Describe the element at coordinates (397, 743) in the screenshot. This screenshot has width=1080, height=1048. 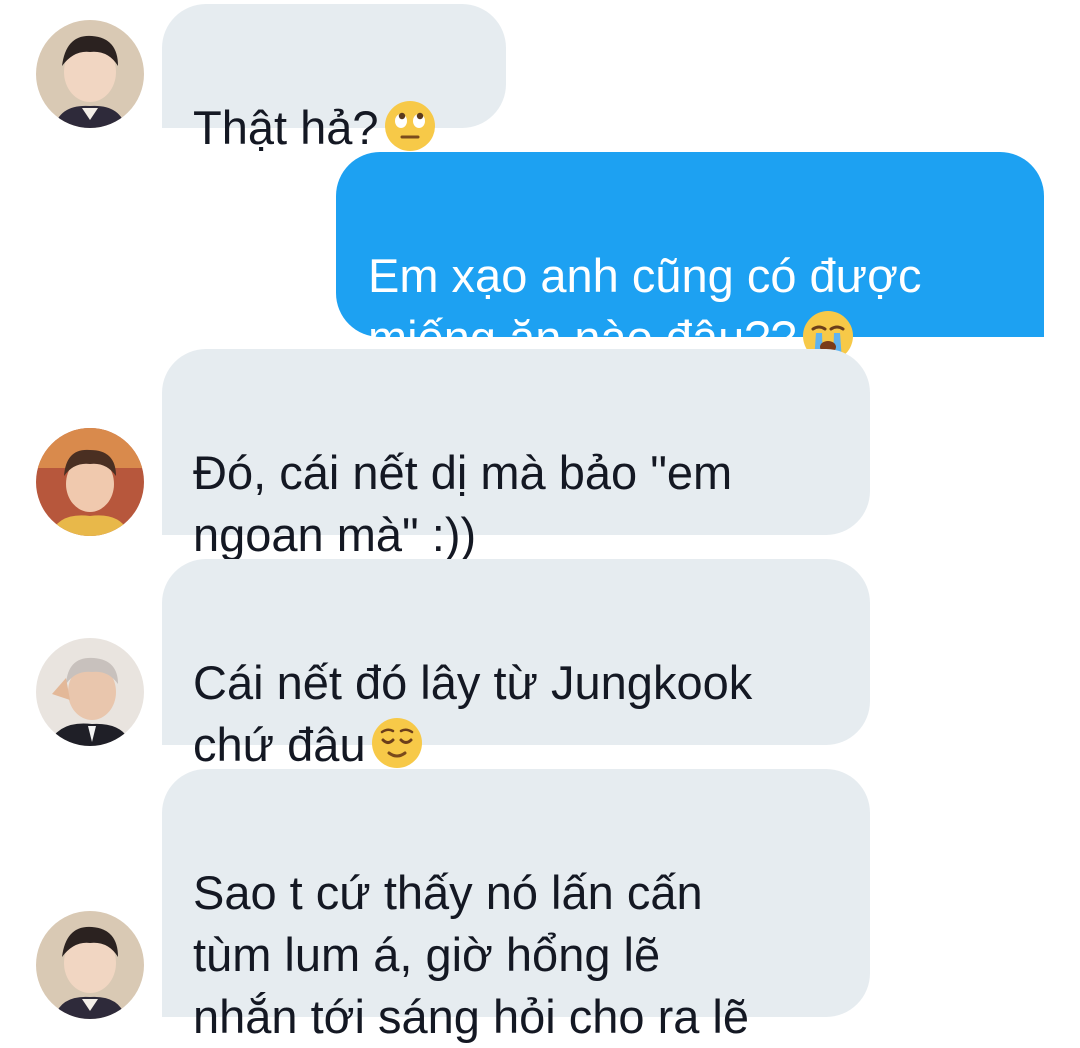
I see `relieved-emoji-icon` at that location.